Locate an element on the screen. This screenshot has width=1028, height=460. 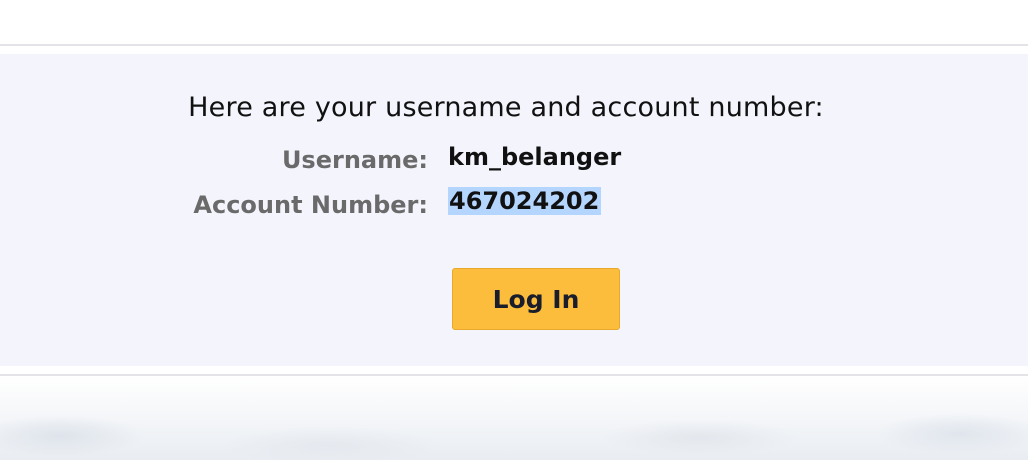
account-number-label: Account Number: is located at coordinates (310, 205).